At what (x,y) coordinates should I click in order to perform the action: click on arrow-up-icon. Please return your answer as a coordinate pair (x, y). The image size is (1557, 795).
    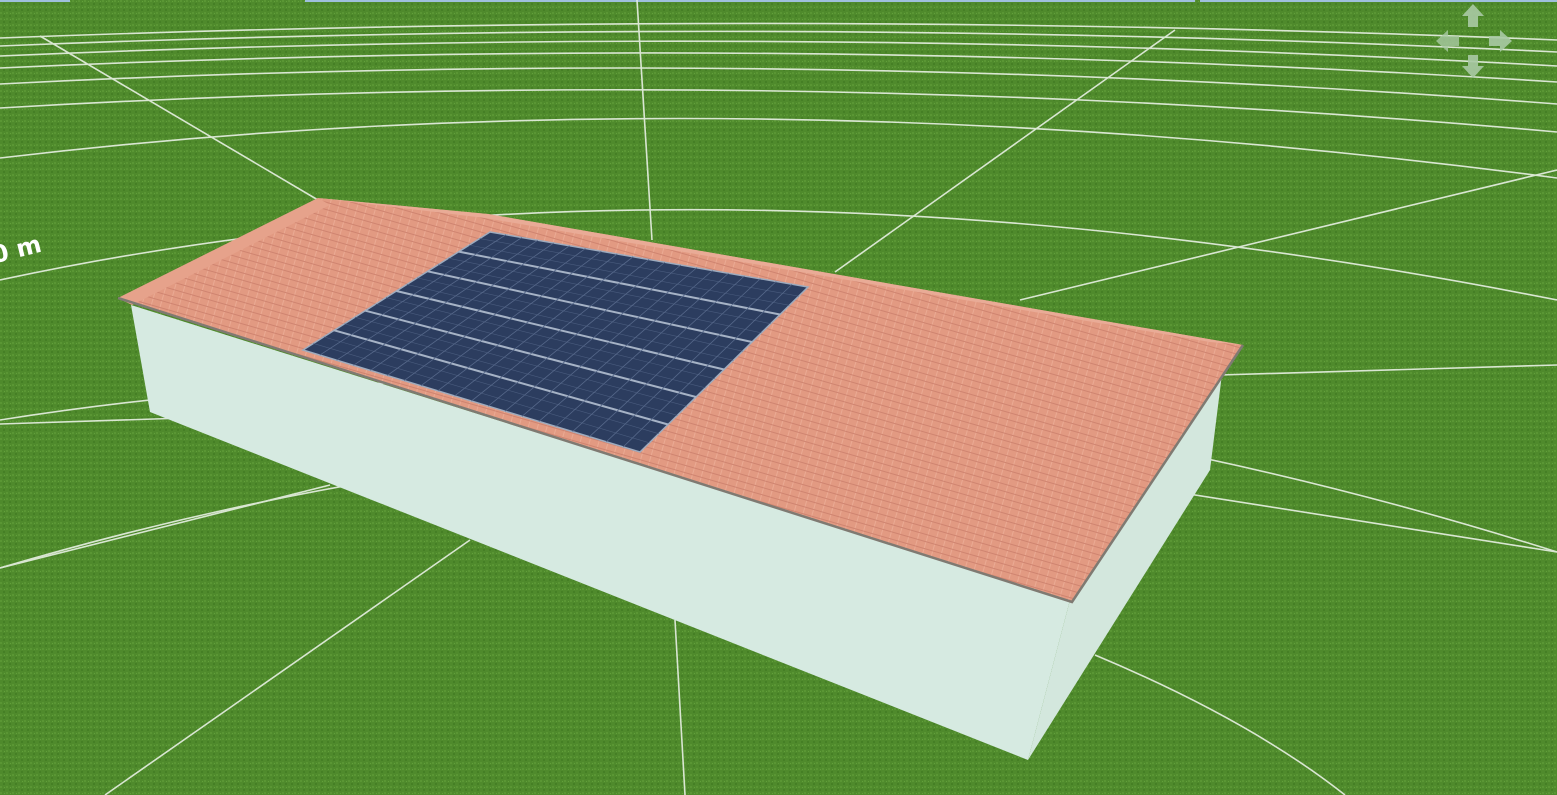
    Looking at the image, I should click on (1473, 15).